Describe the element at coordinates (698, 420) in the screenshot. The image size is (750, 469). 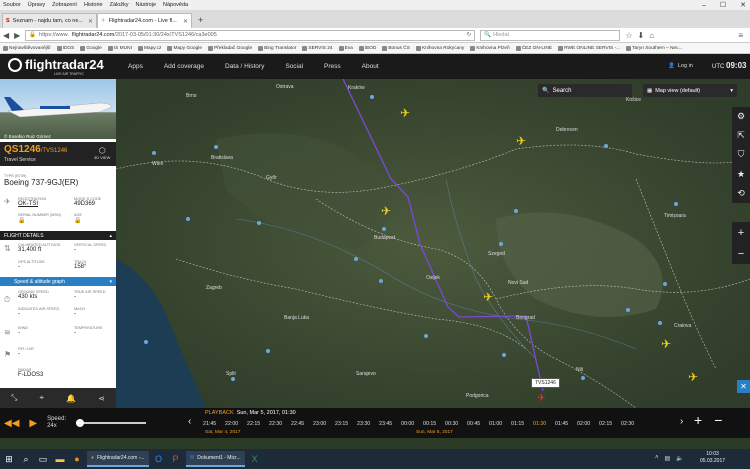
I see `timeline-zoom-in-button: +` at that location.